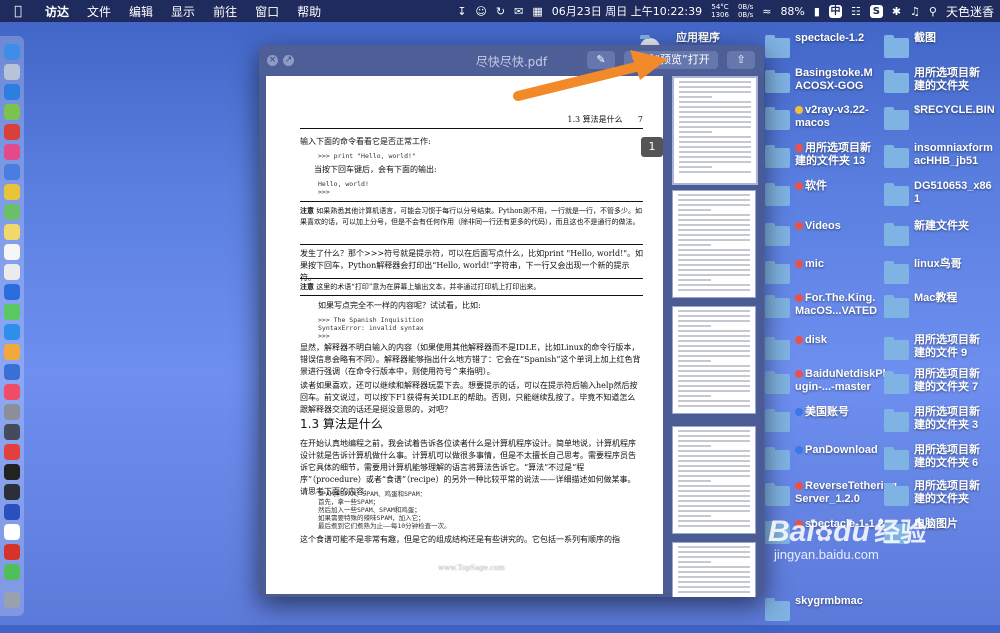 This screenshot has height=633, width=1000. What do you see at coordinates (12, 532) in the screenshot?
I see `yandex-icon` at bounding box center [12, 532].